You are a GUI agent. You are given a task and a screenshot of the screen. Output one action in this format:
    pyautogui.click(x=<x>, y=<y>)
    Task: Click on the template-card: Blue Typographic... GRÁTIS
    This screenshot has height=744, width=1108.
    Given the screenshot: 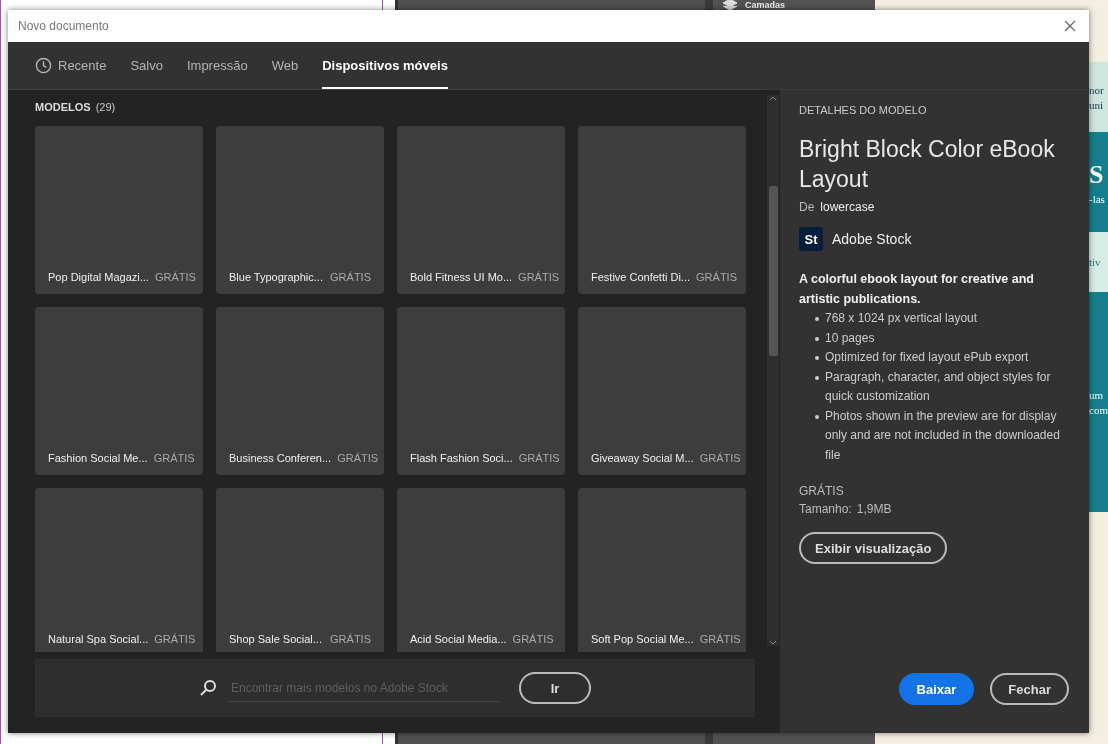 What is the action you would take?
    pyautogui.click(x=300, y=210)
    